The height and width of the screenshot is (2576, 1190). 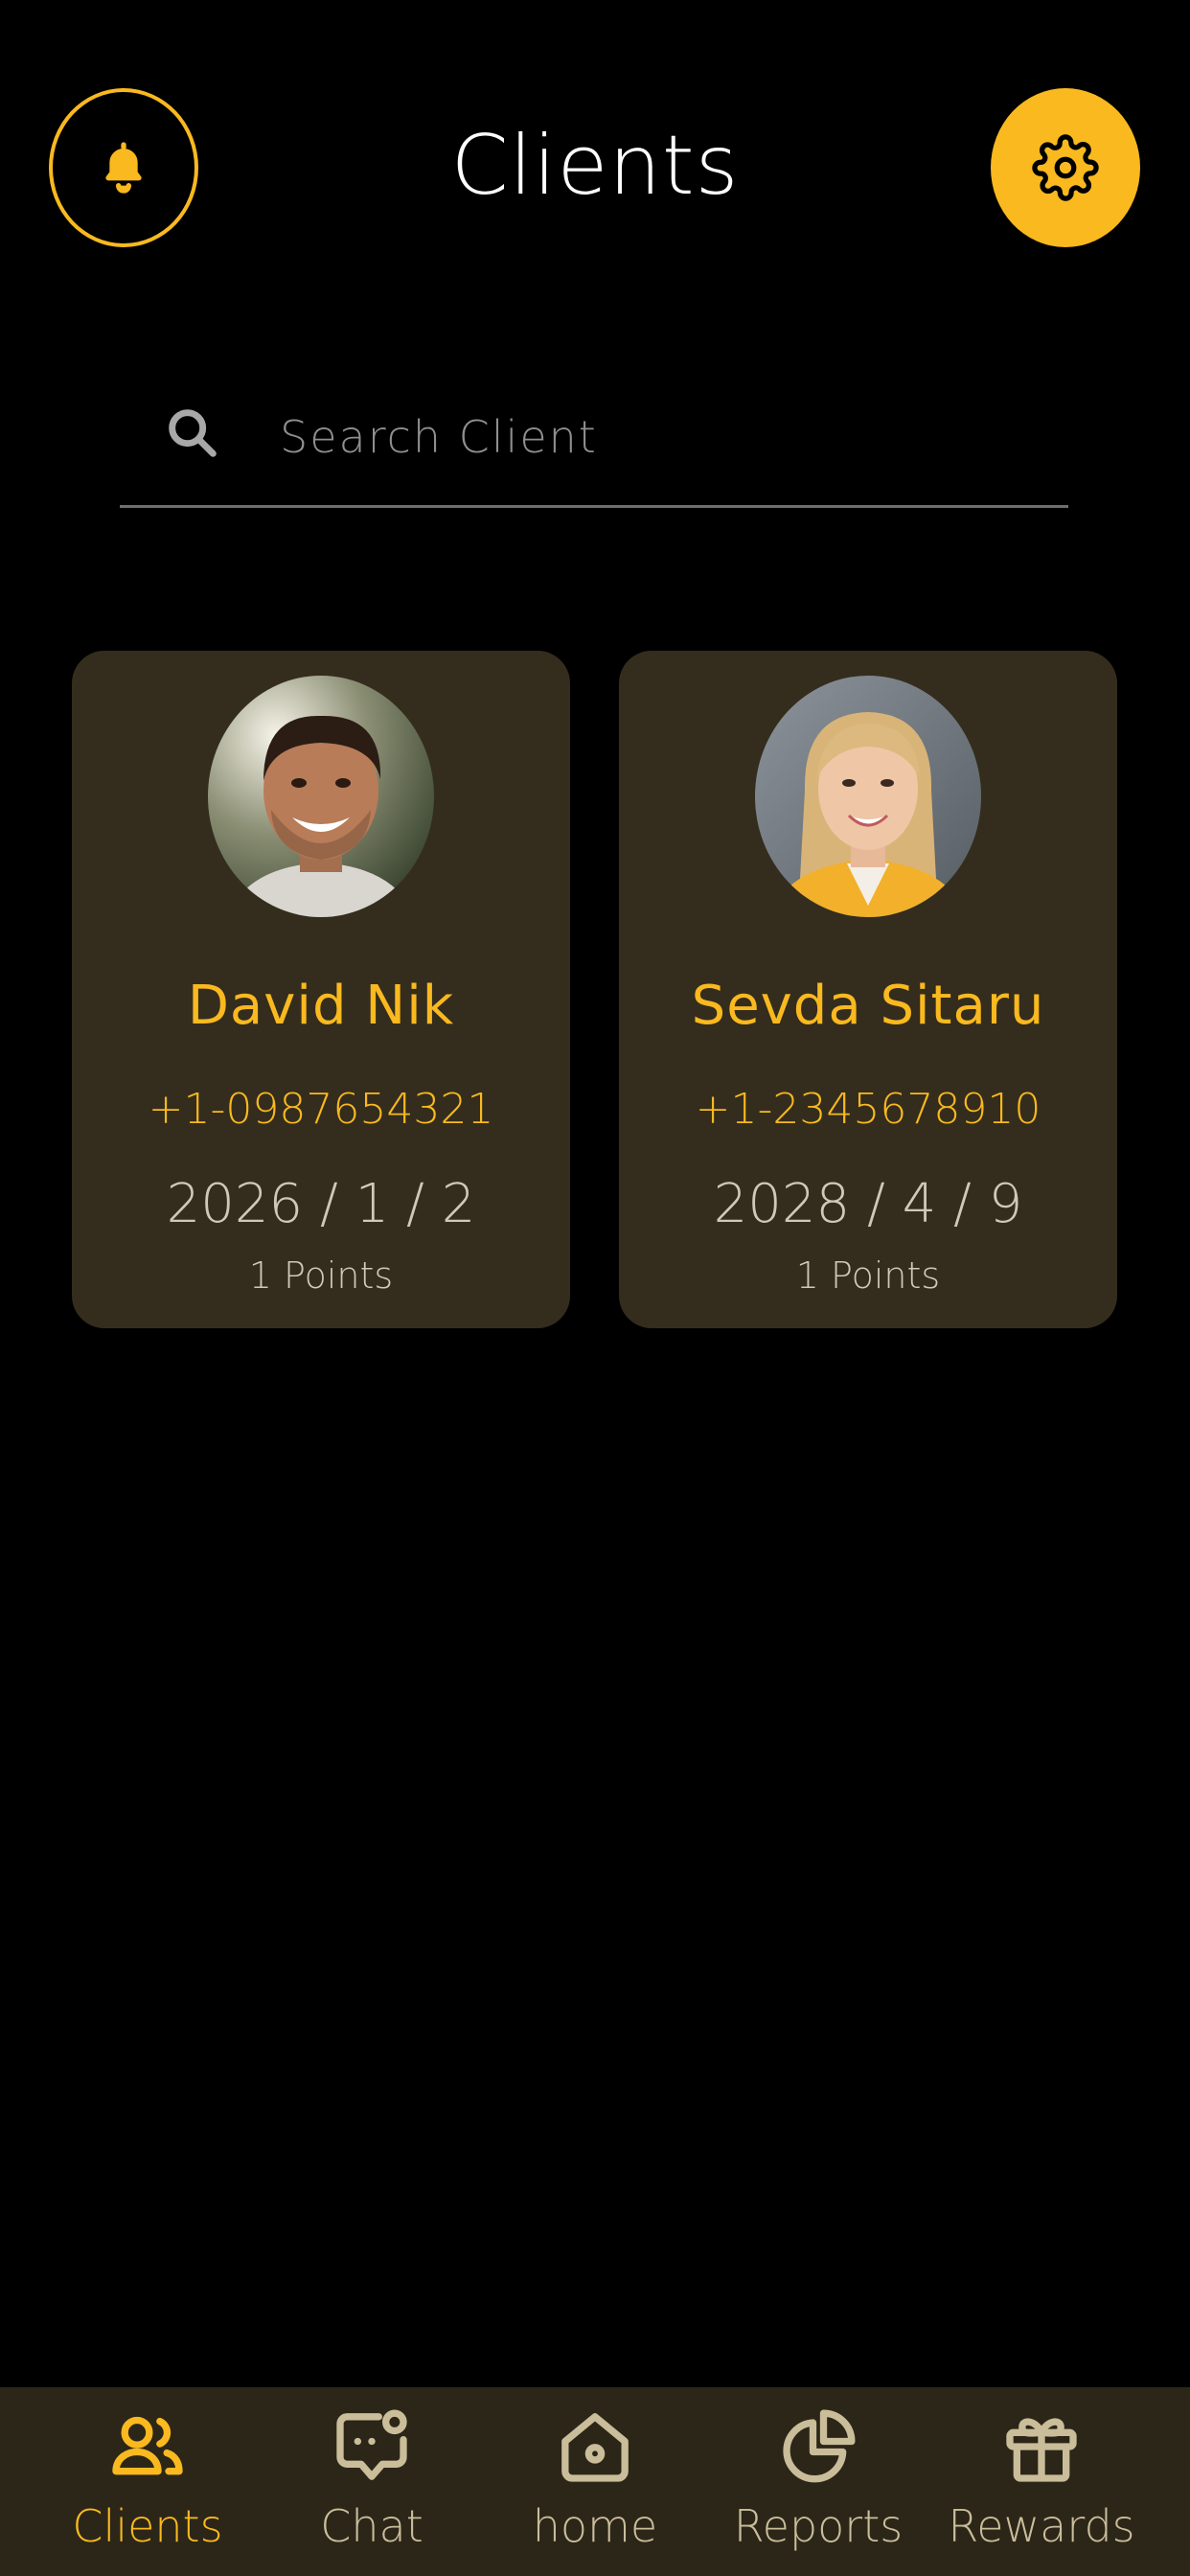 I want to click on gift-icon, so click(x=1041, y=2450).